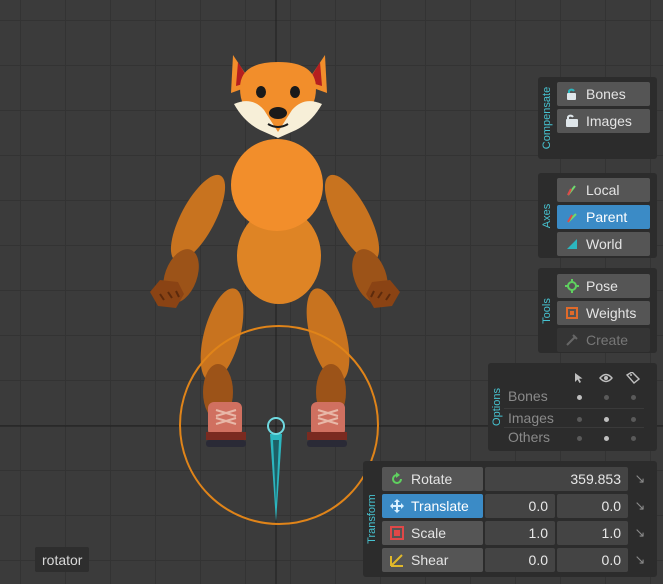 The image size is (663, 584). Describe the element at coordinates (606, 438) in the screenshot. I see `others-visible-toggle` at that location.